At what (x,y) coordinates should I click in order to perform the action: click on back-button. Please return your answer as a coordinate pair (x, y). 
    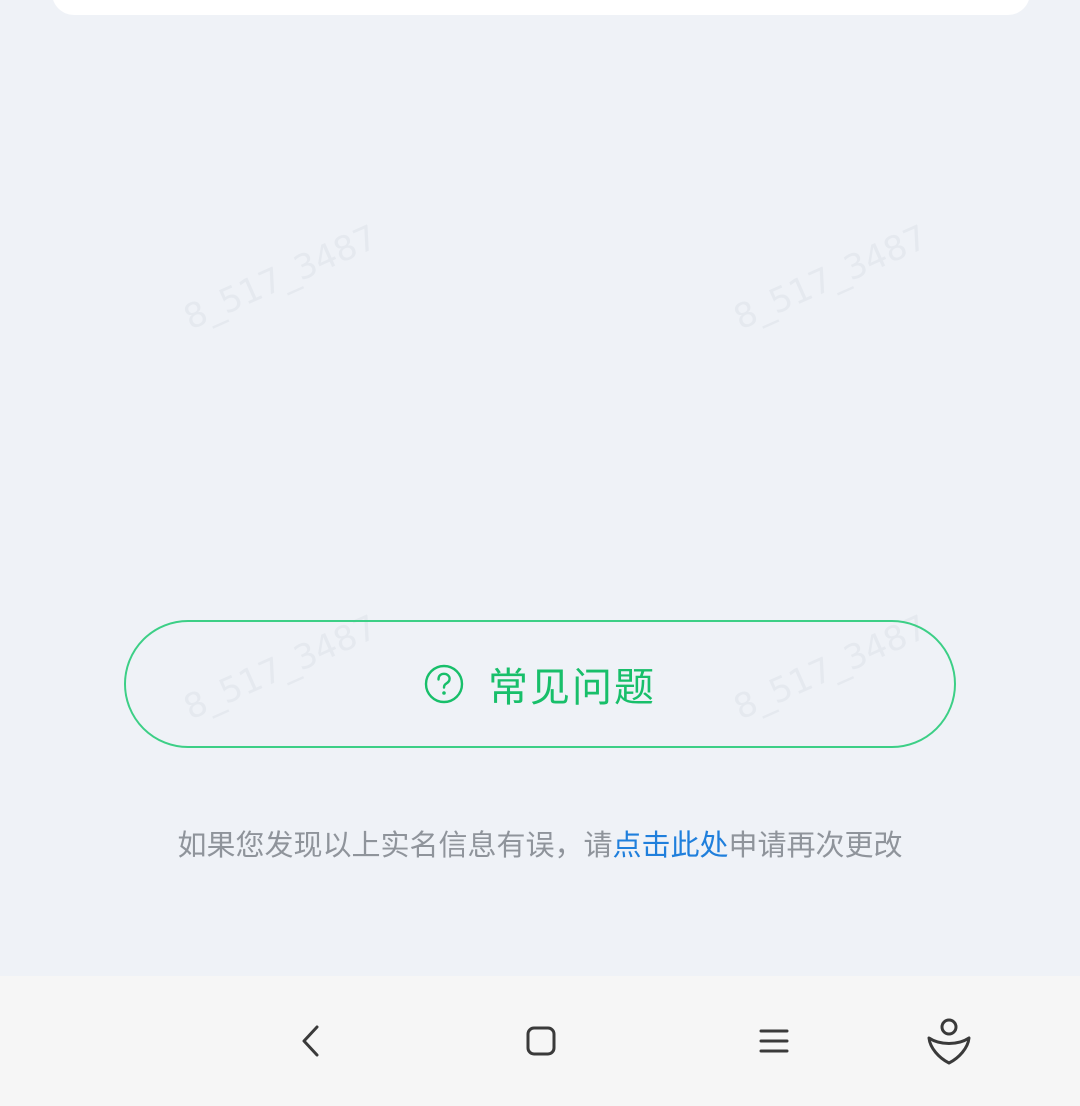
    Looking at the image, I should click on (311, 1041).